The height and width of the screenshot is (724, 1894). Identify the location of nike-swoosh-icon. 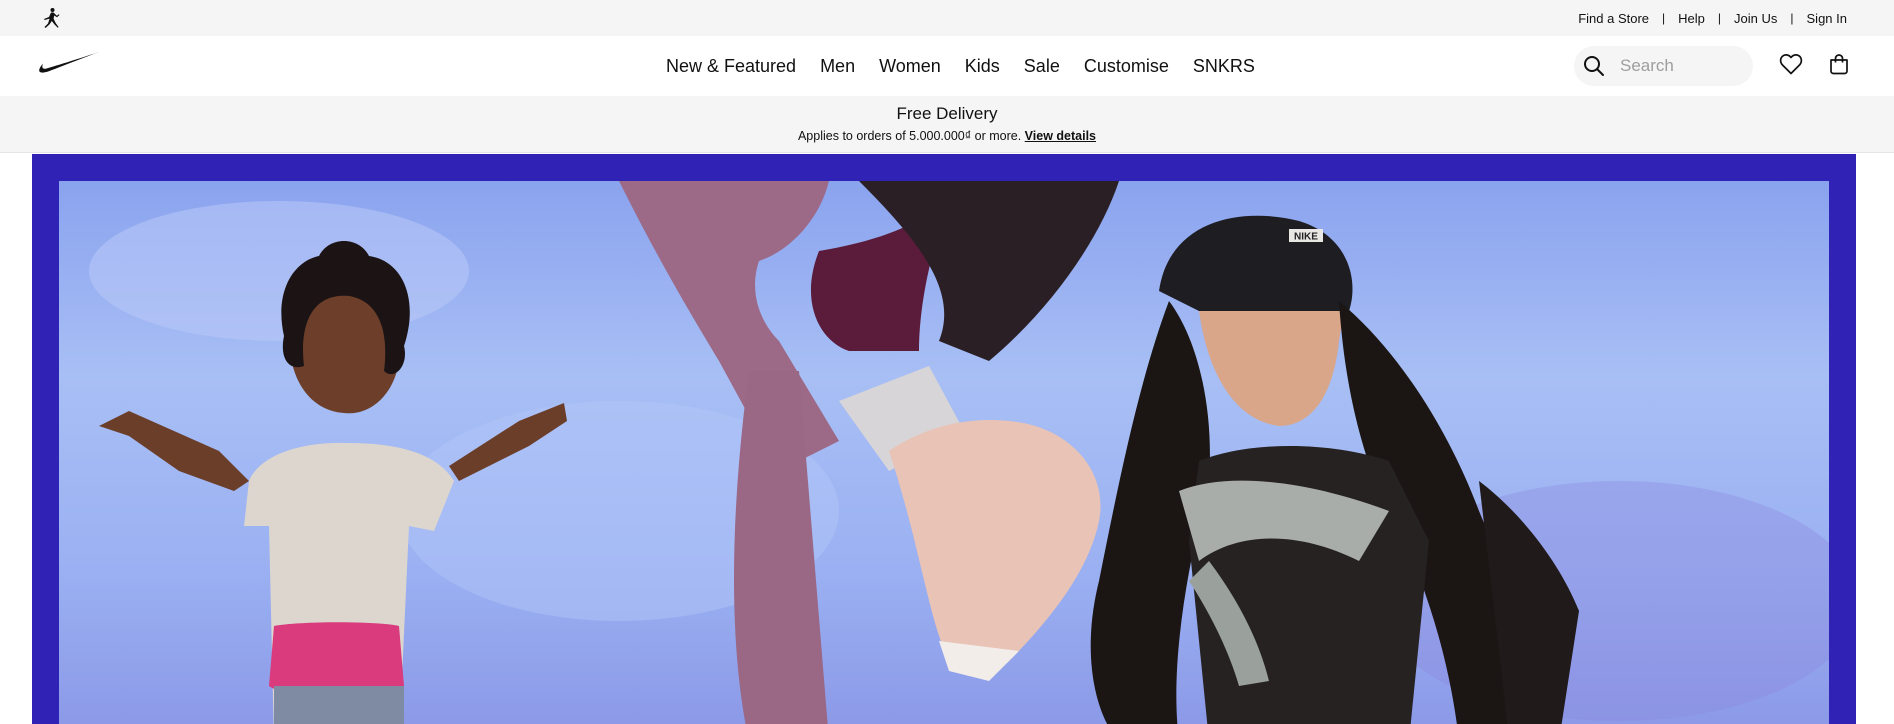
(69, 64).